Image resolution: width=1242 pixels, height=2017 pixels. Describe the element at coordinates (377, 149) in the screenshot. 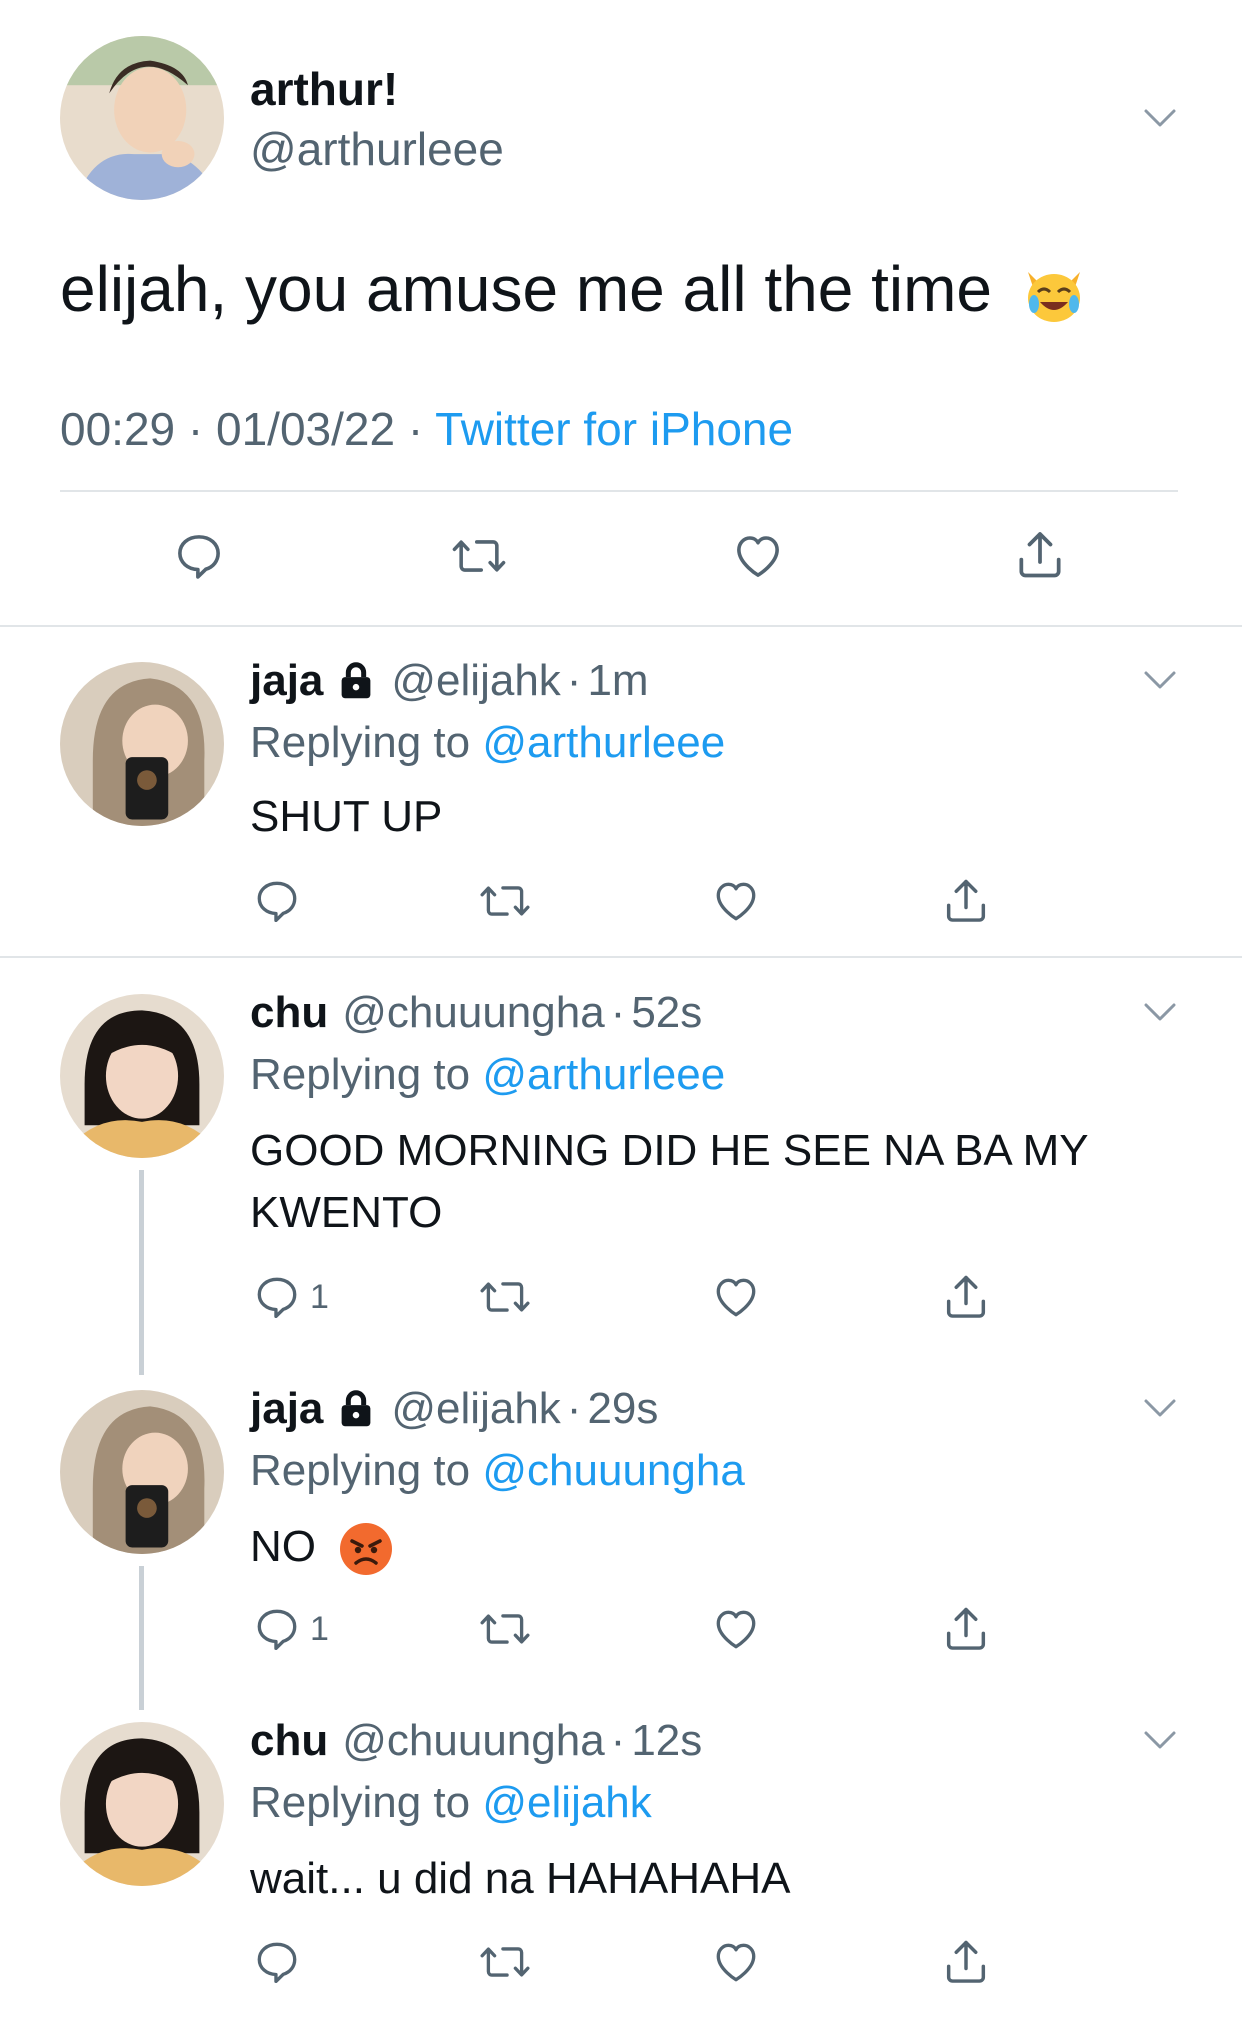

I see `author-handle: @arthurleee` at that location.